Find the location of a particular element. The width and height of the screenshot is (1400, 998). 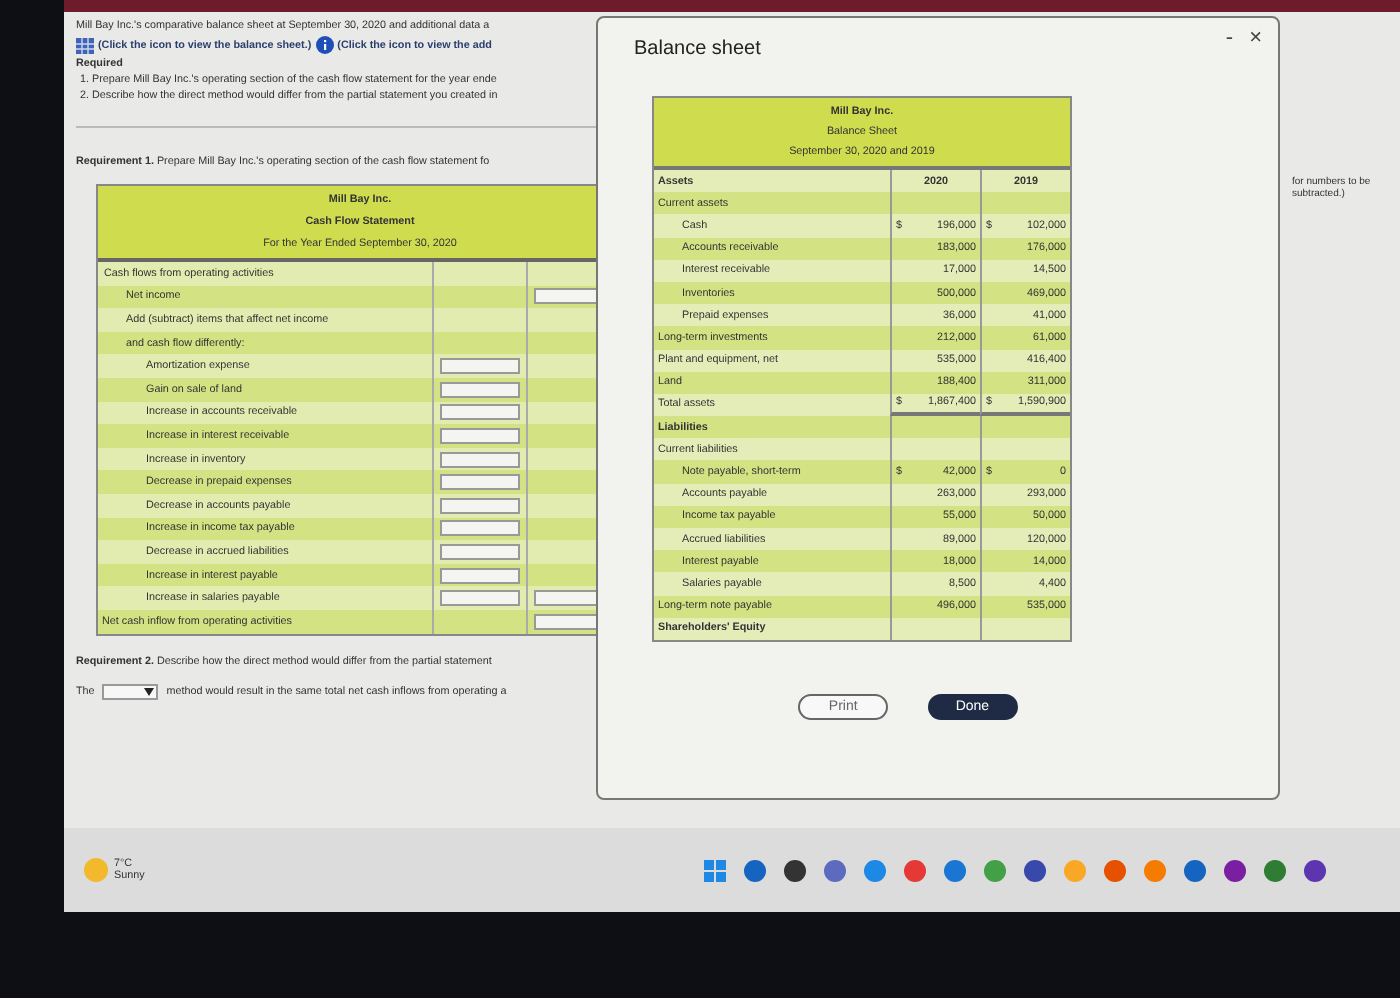

minimize-button: - is located at coordinates (1229, 43).